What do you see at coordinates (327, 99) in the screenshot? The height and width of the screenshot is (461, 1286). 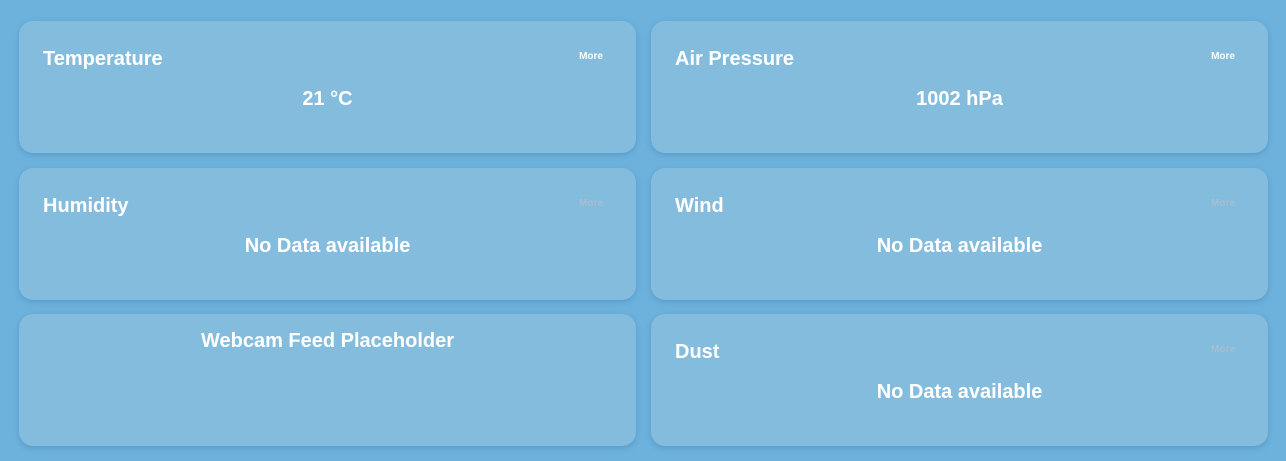 I see `temperature-value: 21 °C` at bounding box center [327, 99].